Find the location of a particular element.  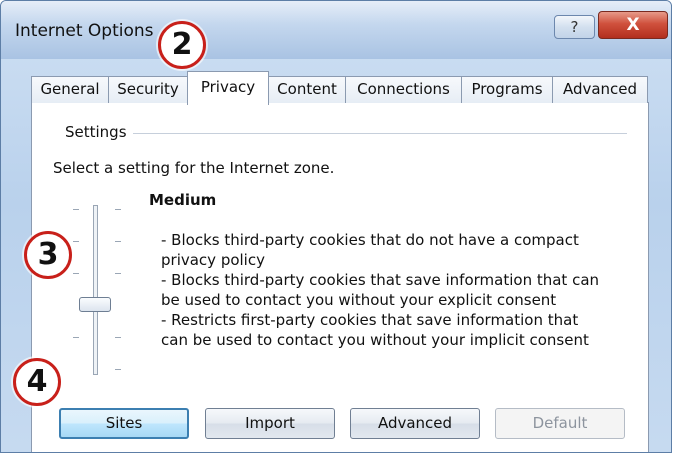

tab-connections: Connections is located at coordinates (403, 89).